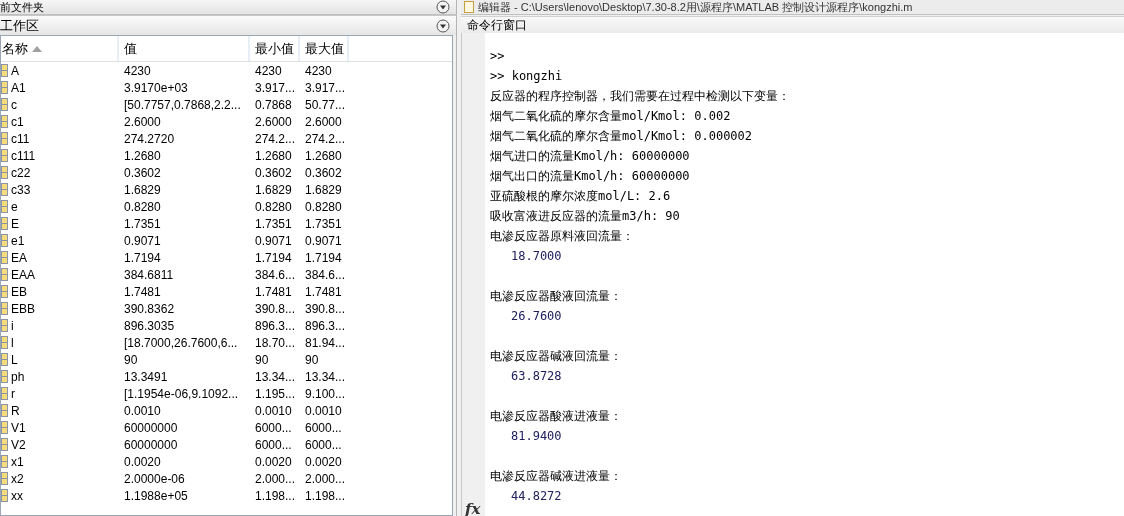  What do you see at coordinates (23, 156) in the screenshot?
I see `table-cell-text: c111` at bounding box center [23, 156].